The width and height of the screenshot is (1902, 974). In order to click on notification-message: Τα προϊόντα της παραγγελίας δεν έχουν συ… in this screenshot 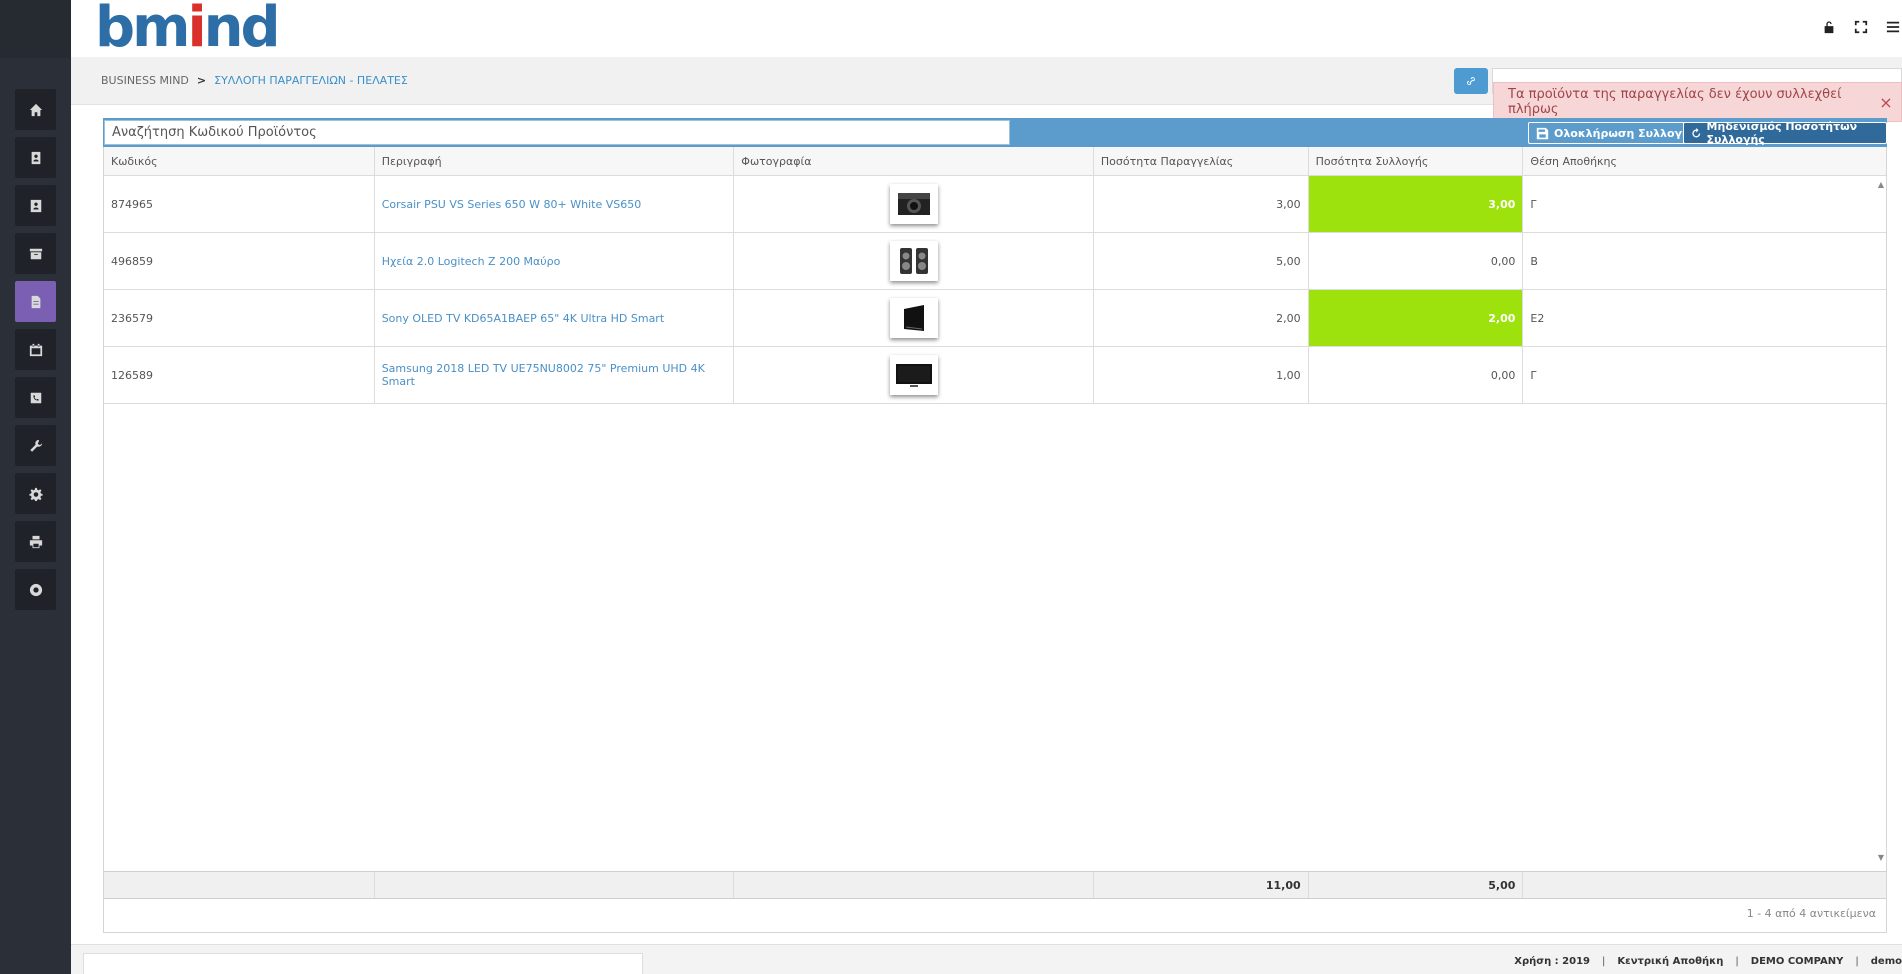, I will do `click(1675, 102)`.